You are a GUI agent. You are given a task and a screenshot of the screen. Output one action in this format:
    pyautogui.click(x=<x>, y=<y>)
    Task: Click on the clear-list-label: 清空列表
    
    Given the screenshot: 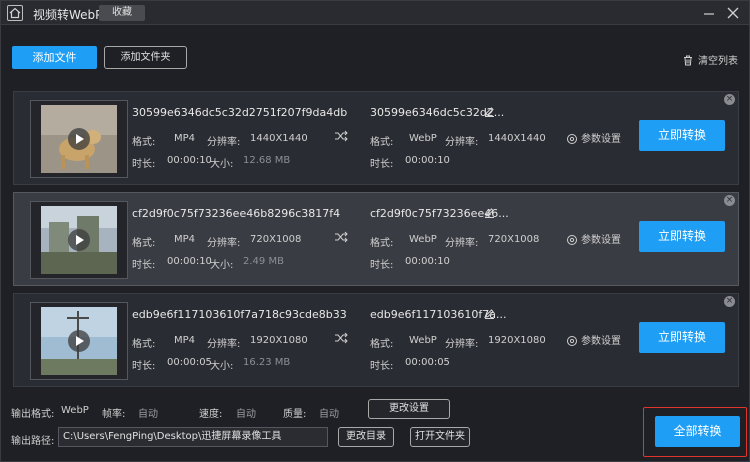 What is the action you would take?
    pyautogui.click(x=718, y=61)
    